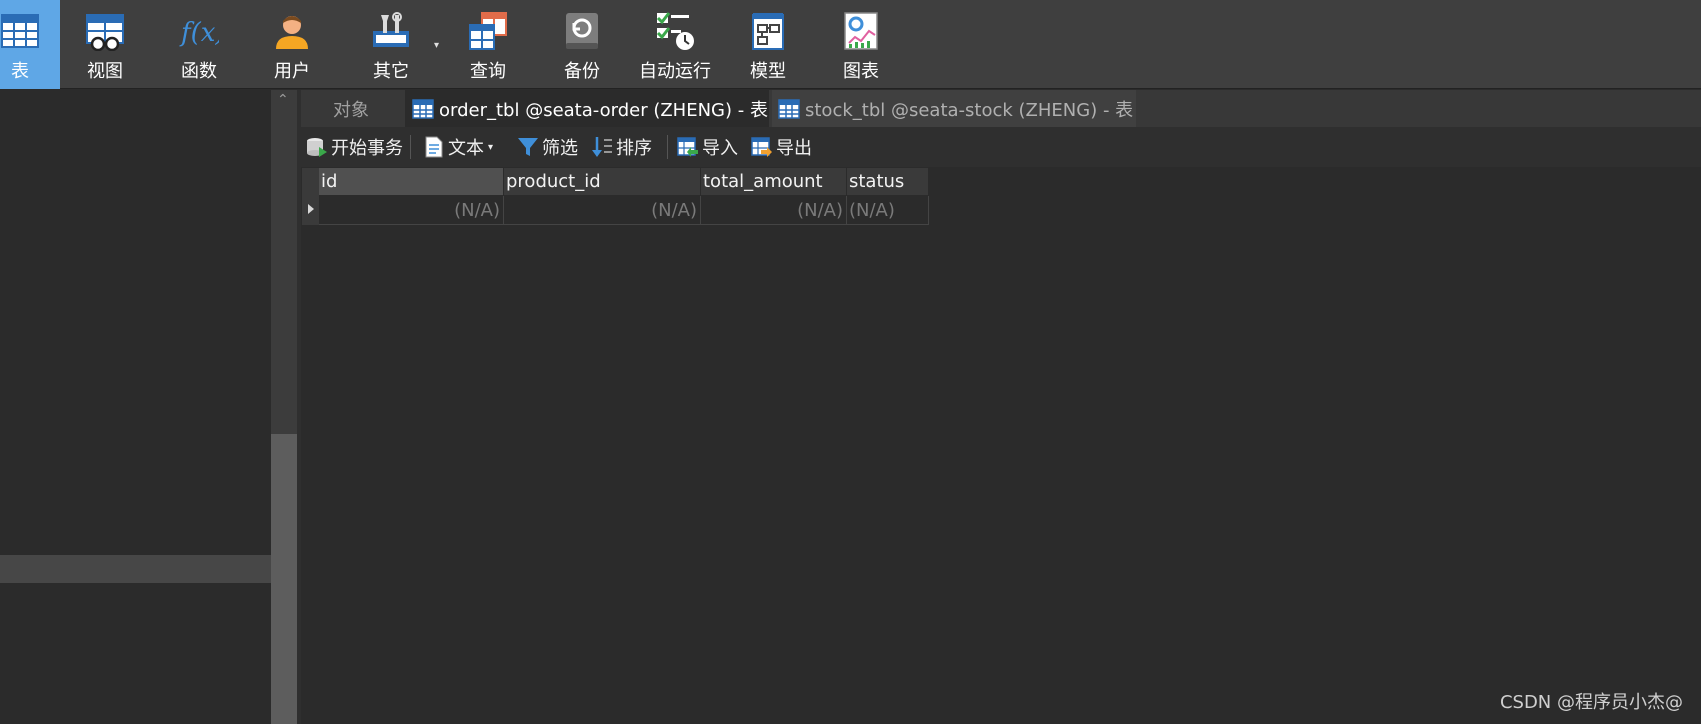 This screenshot has height=724, width=1701. I want to click on toolbar-function-button: f(x) 函数, so click(199, 44).